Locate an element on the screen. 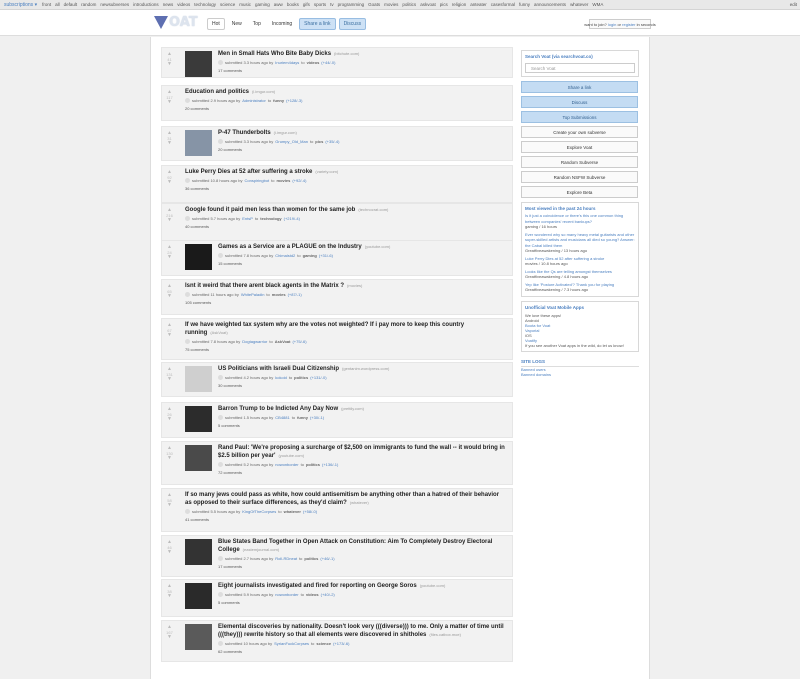 The height and width of the screenshot is (679, 800). subverse-link: announcements is located at coordinates (550, 4).